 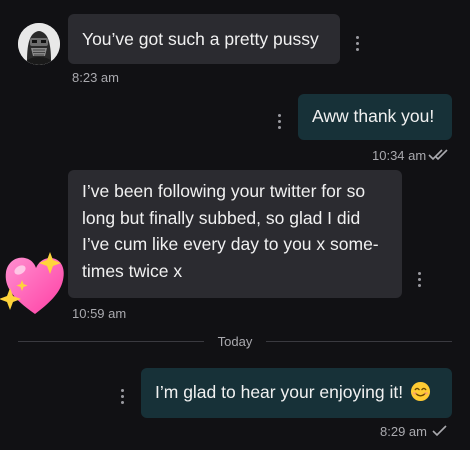 What do you see at coordinates (95, 77) in the screenshot?
I see `message-timestamp: 8:23 am` at bounding box center [95, 77].